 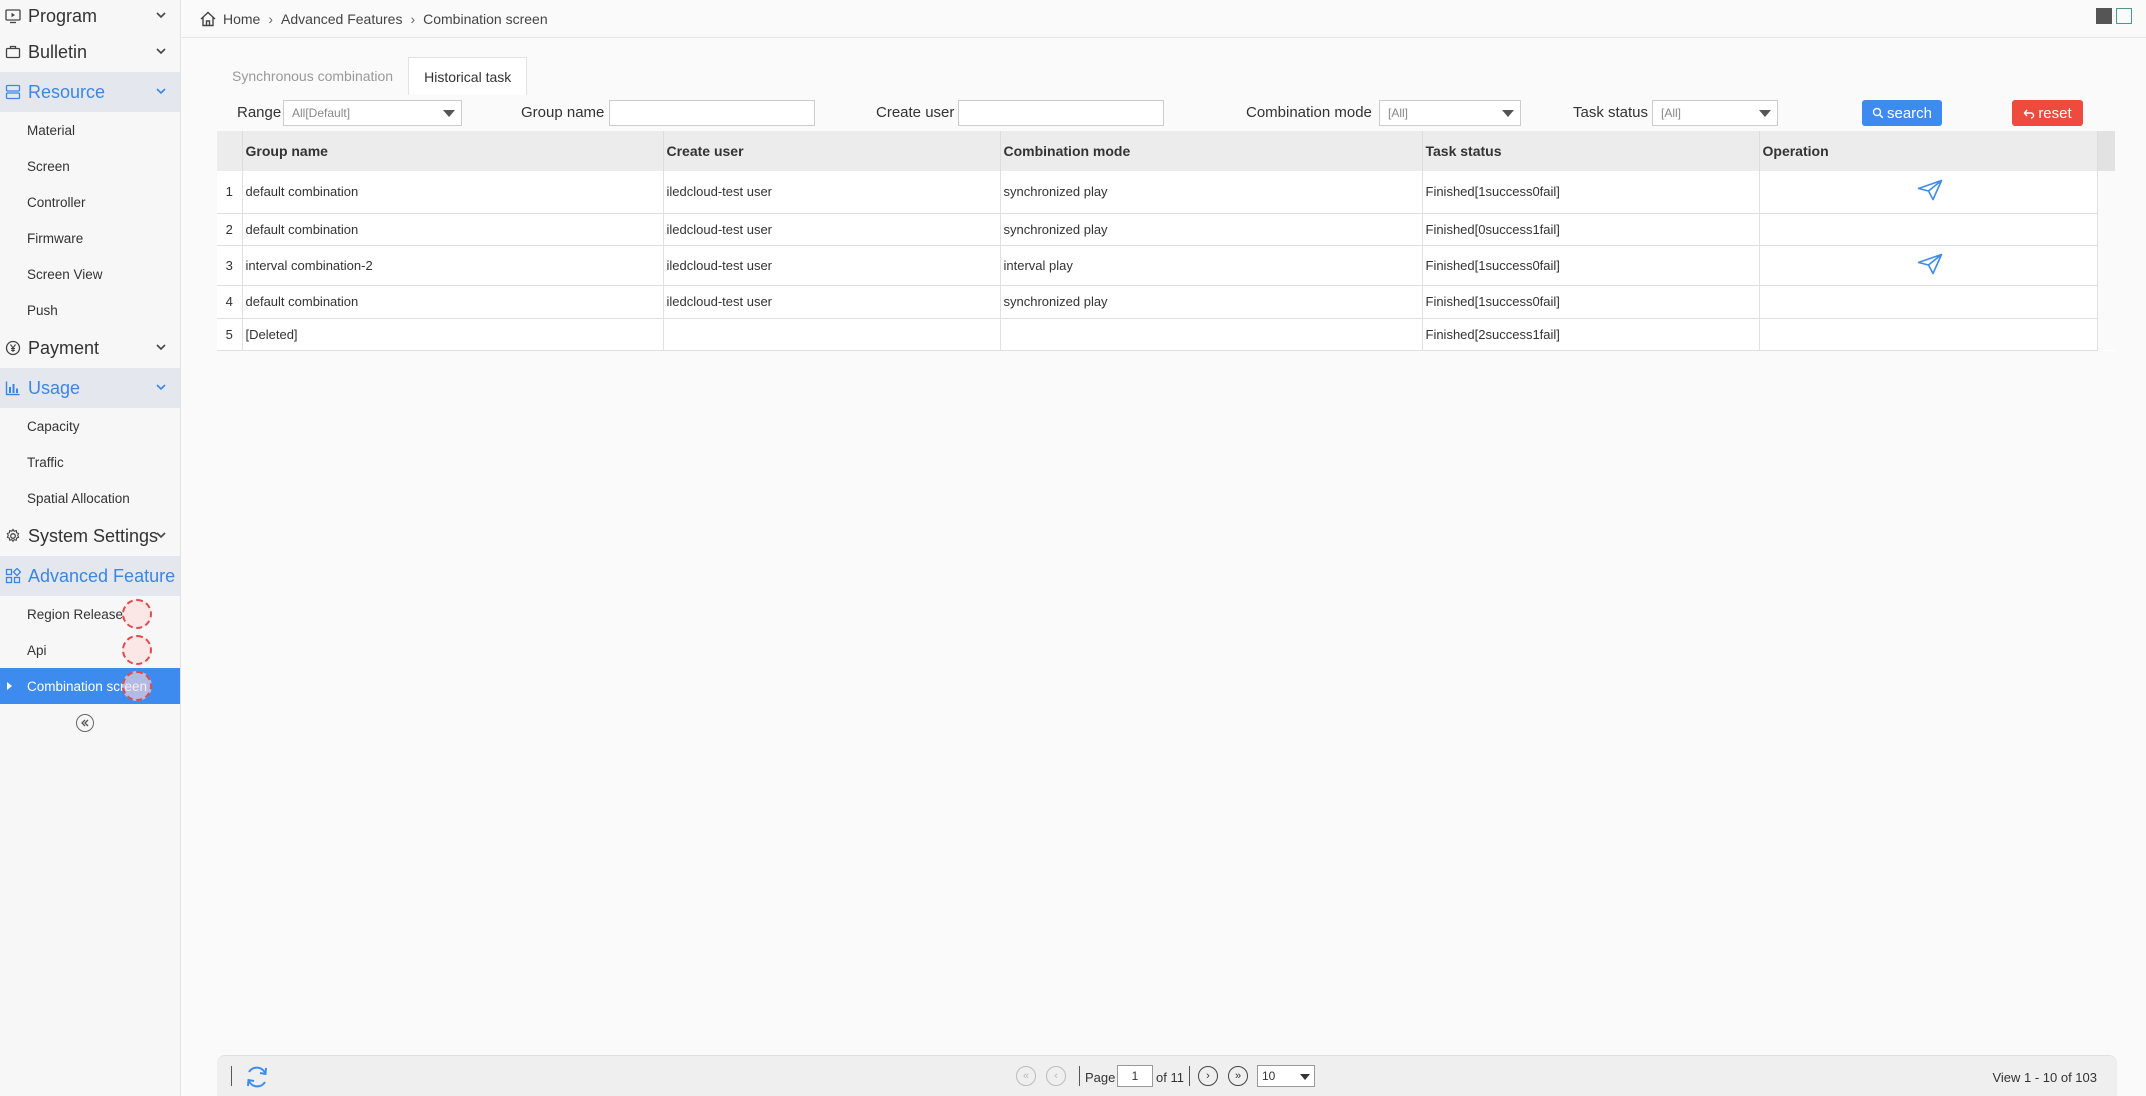 What do you see at coordinates (90, 310) in the screenshot?
I see `sidebar-item-push: Push` at bounding box center [90, 310].